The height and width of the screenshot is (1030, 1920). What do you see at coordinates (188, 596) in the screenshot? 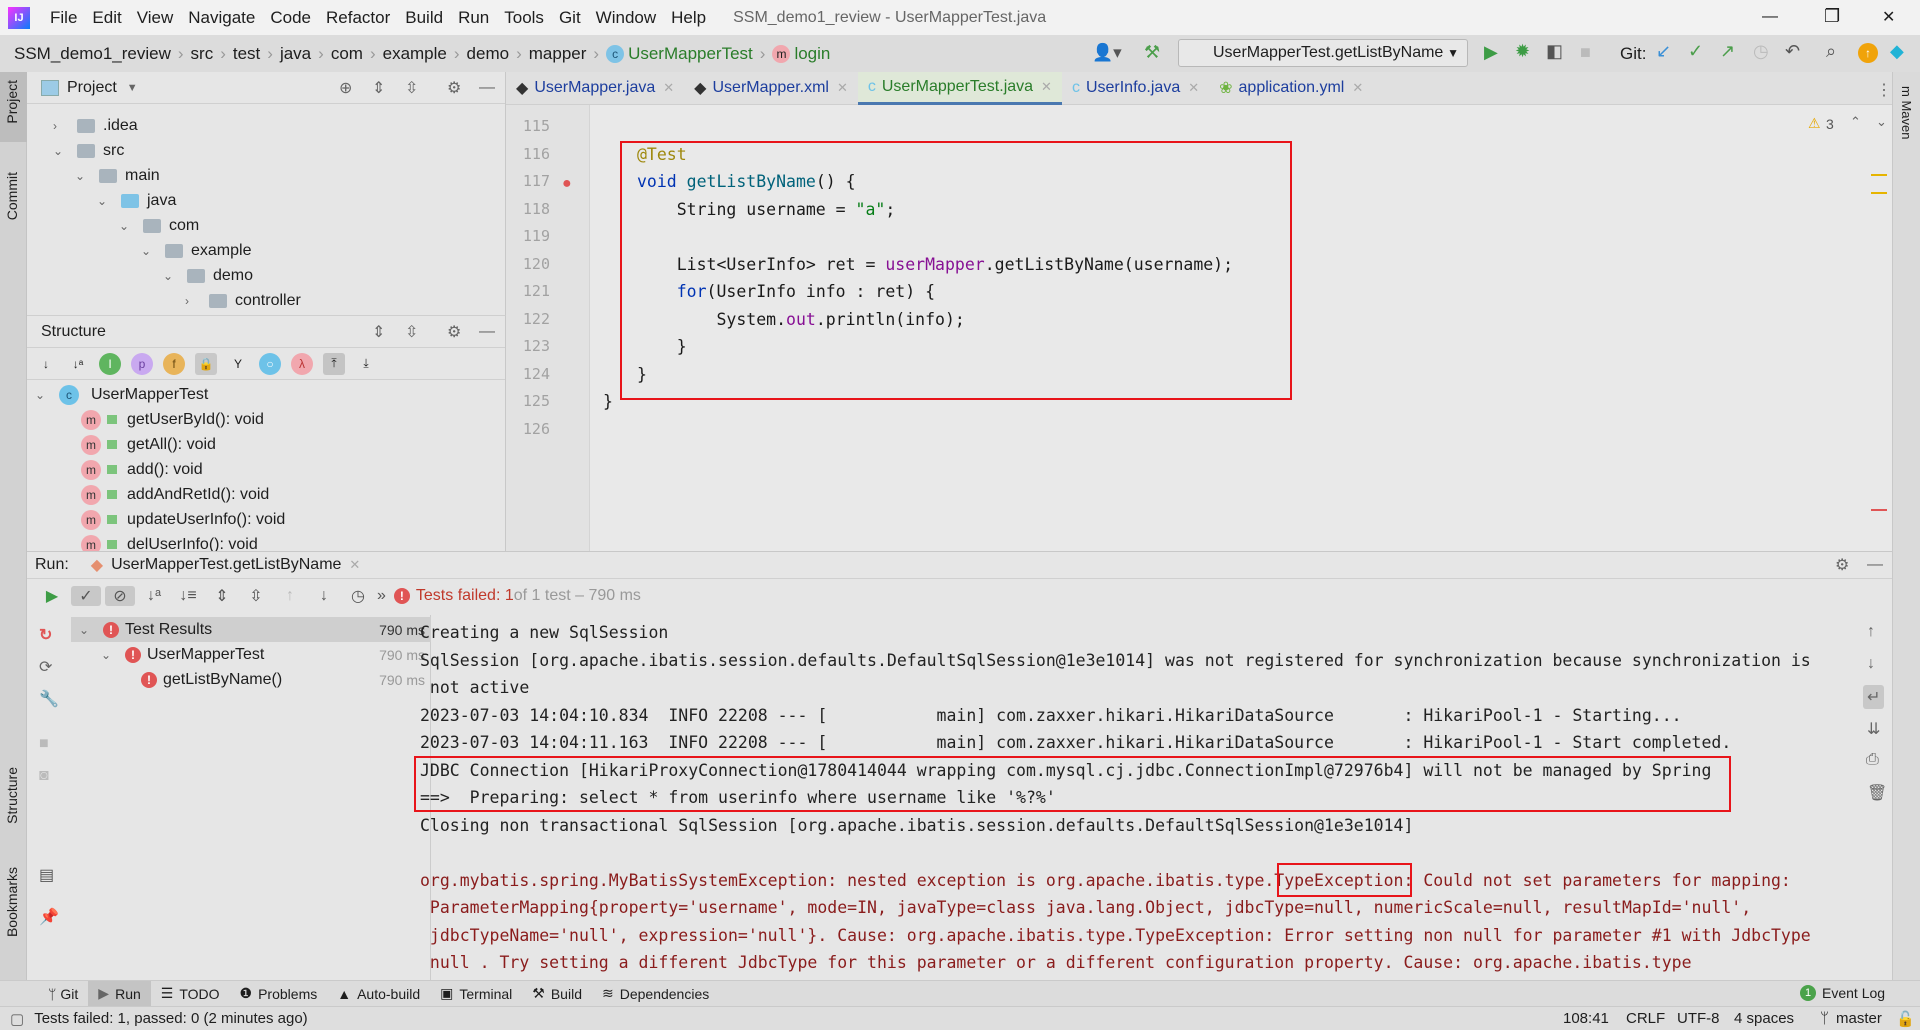
I see `sort-by-duration-icon: ↓≡` at bounding box center [188, 596].